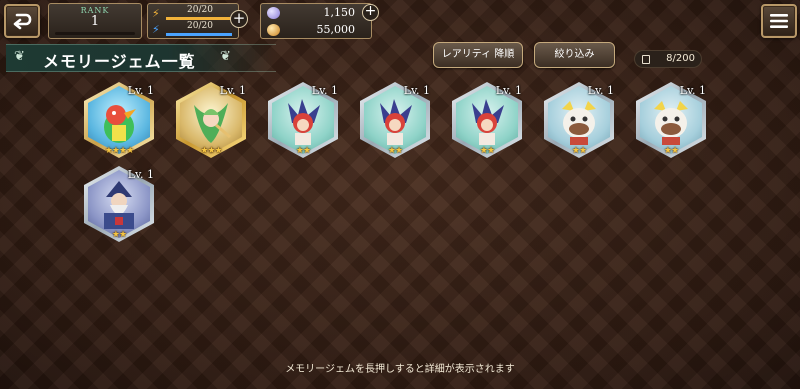 Image resolution: width=800 pixels, height=389 pixels. I want to click on rank-panel: RANK 1, so click(95, 21).